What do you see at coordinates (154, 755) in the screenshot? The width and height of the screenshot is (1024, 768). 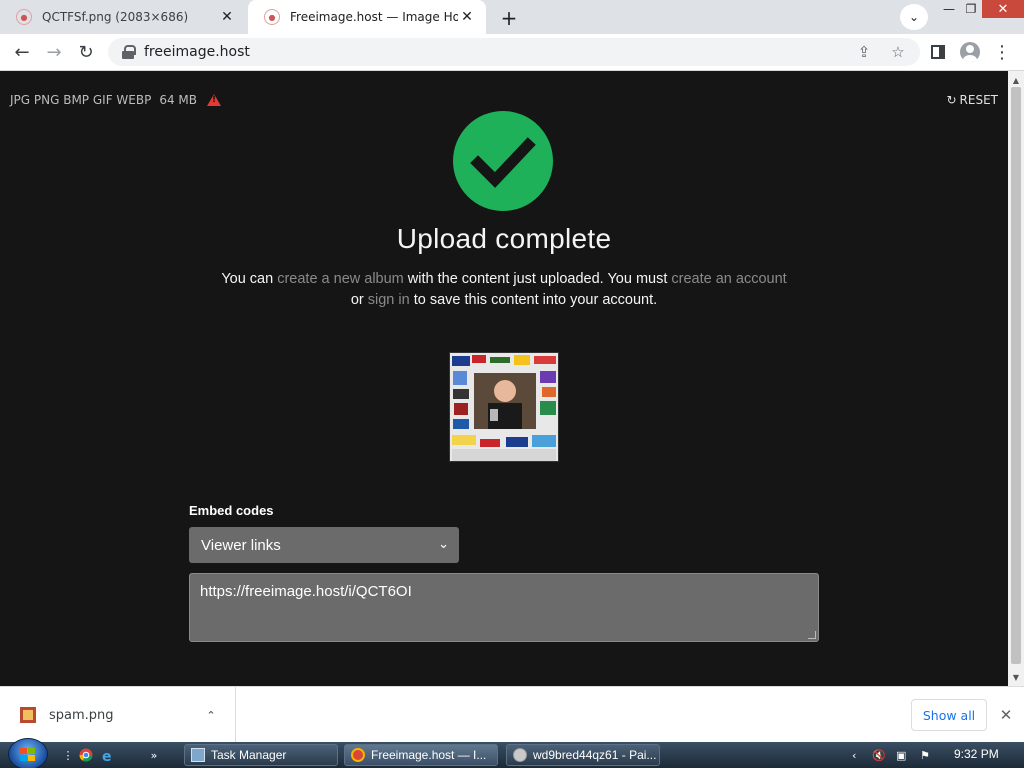 I see `more-icon: »` at bounding box center [154, 755].